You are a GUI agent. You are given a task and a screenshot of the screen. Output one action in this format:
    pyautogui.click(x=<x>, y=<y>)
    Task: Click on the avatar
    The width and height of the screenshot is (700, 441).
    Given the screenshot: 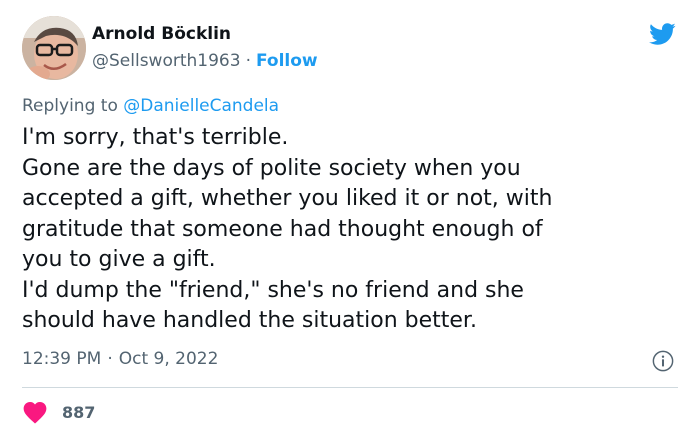 What is the action you would take?
    pyautogui.click(x=54, y=48)
    